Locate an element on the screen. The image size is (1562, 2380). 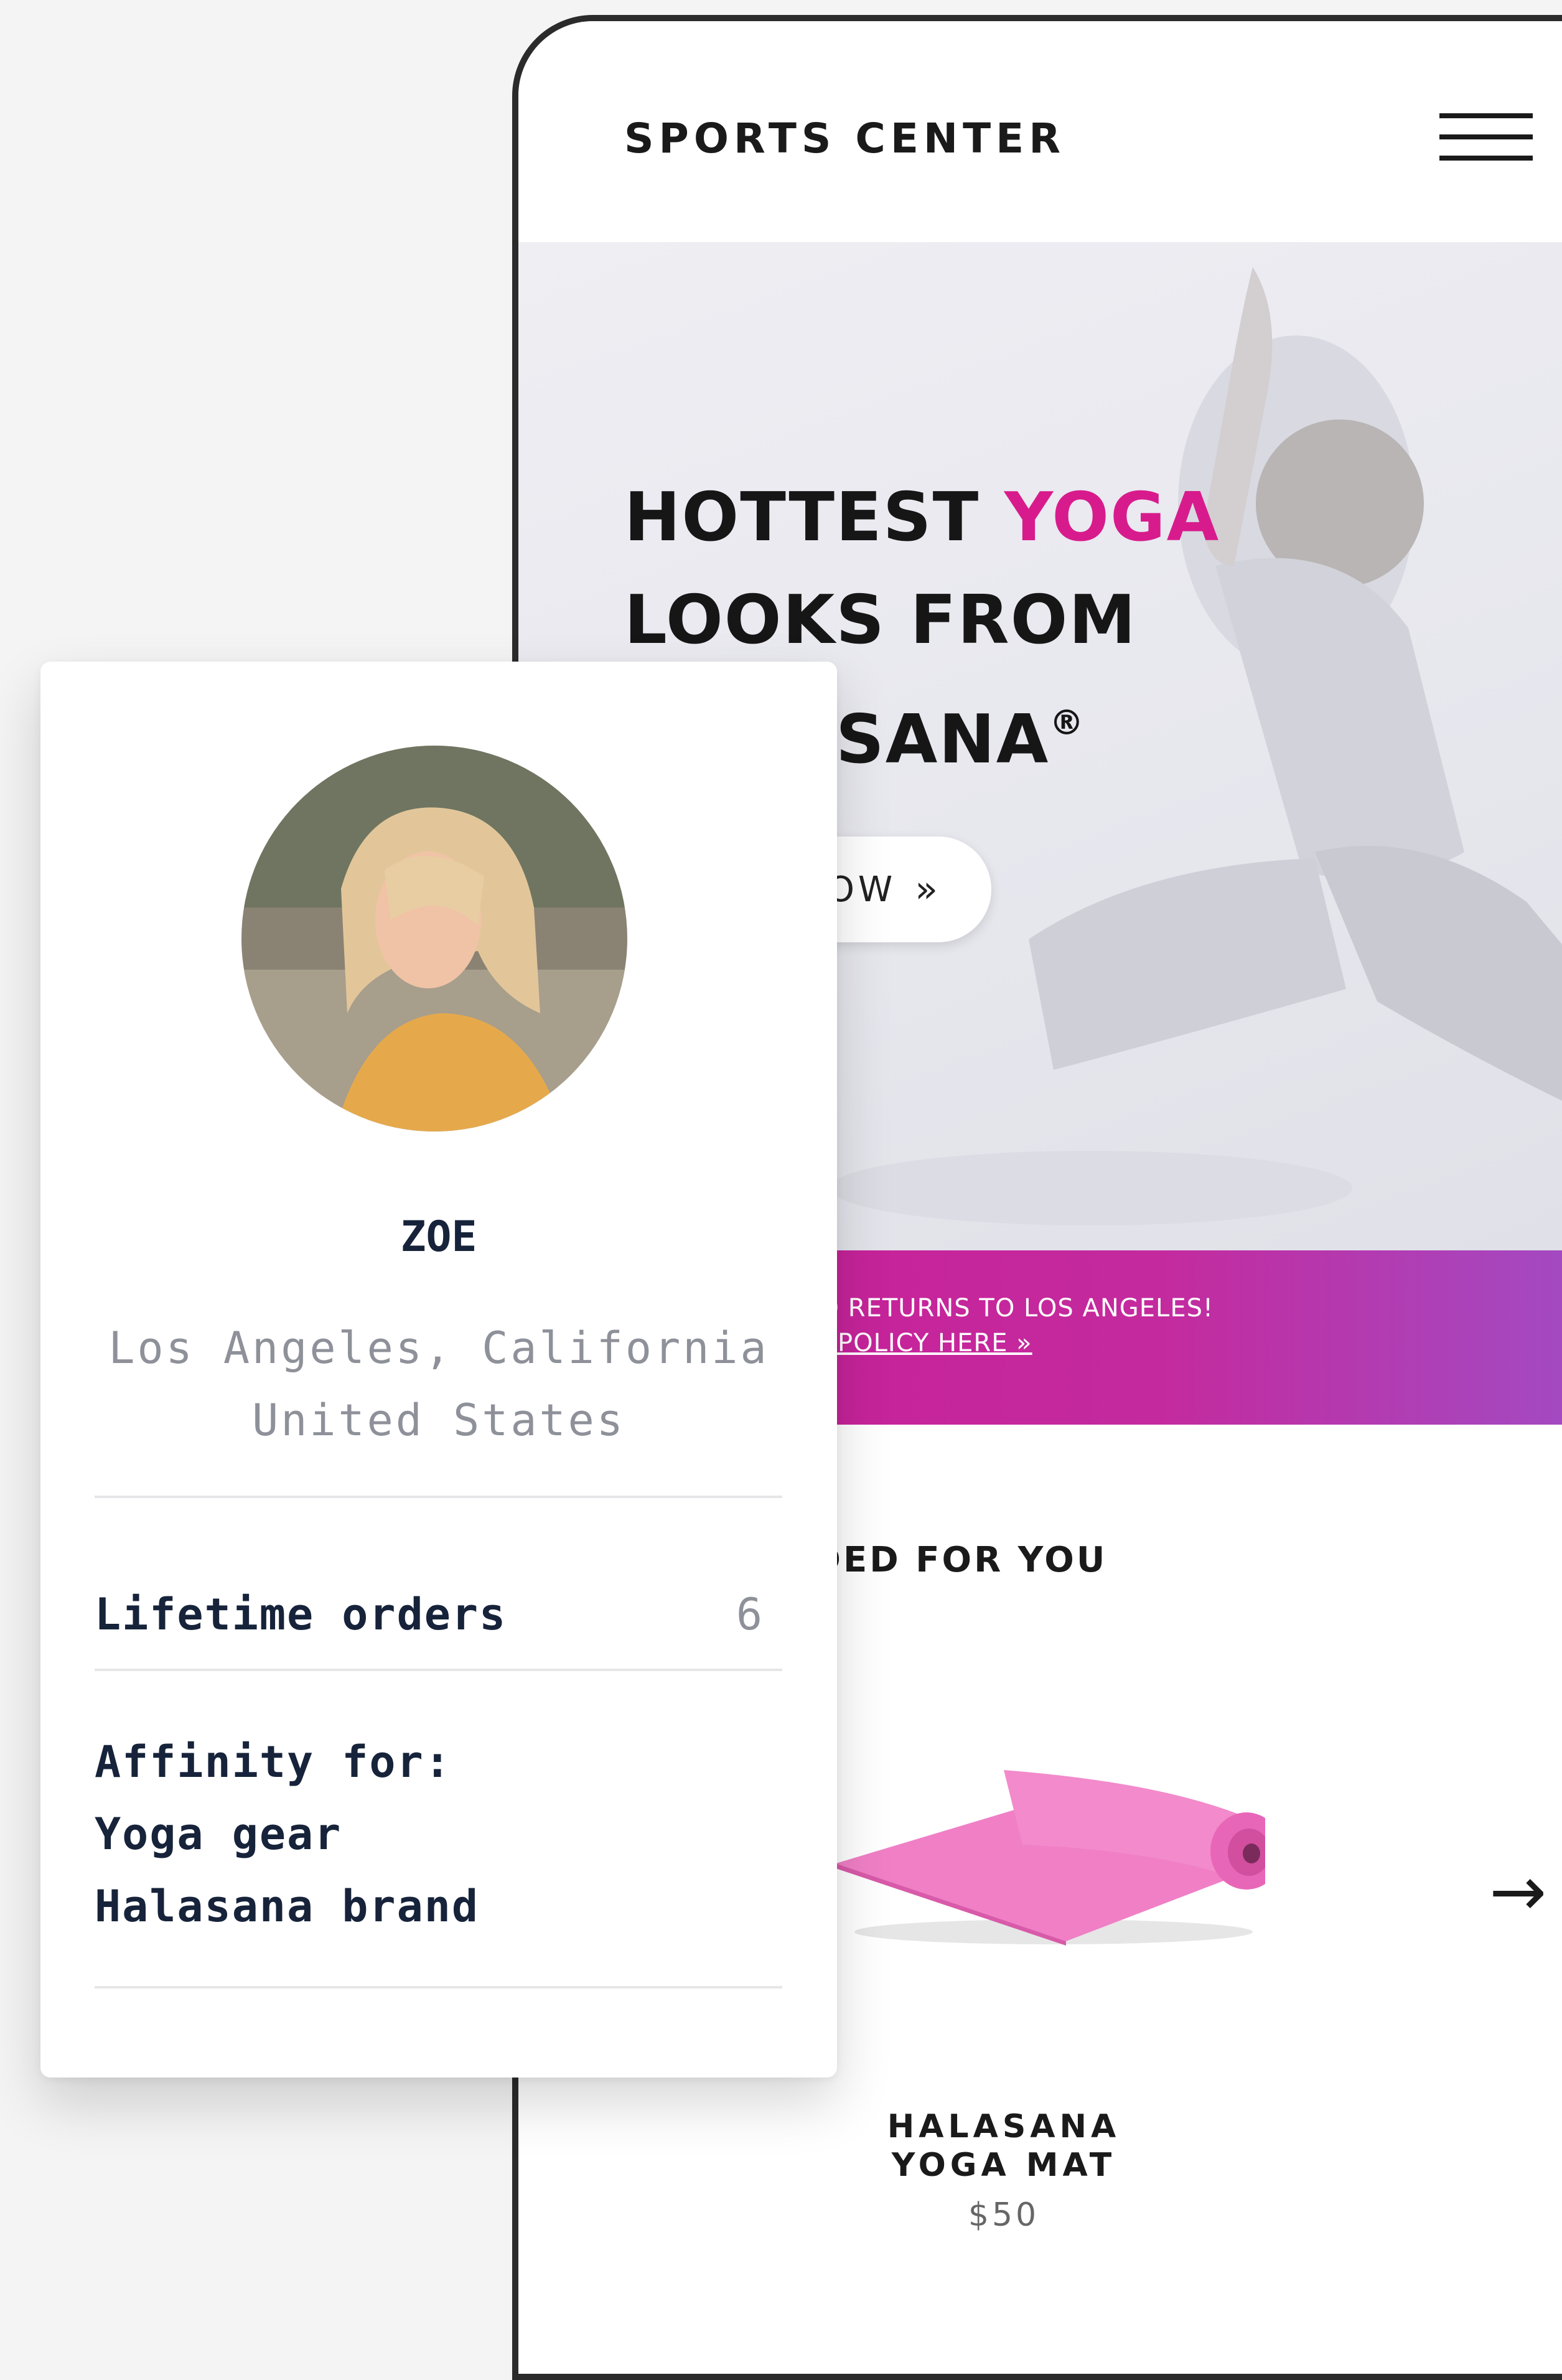
yoga-mat-image is located at coordinates (1041, 1844).